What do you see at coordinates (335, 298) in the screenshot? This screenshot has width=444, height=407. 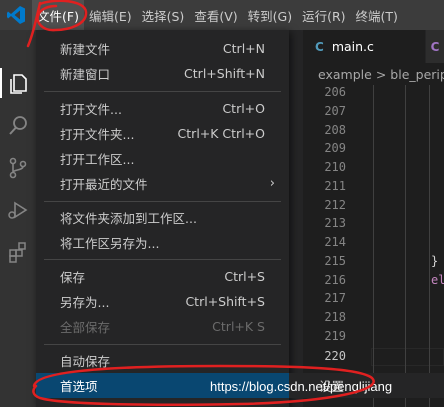 I see `line-number: 217` at bounding box center [335, 298].